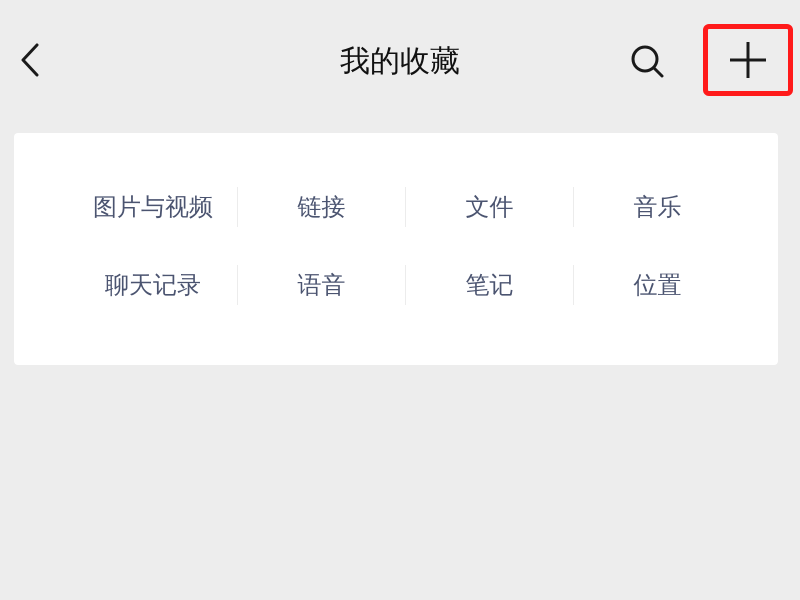 The height and width of the screenshot is (600, 800). What do you see at coordinates (322, 207) in the screenshot?
I see `category-link: 链接` at bounding box center [322, 207].